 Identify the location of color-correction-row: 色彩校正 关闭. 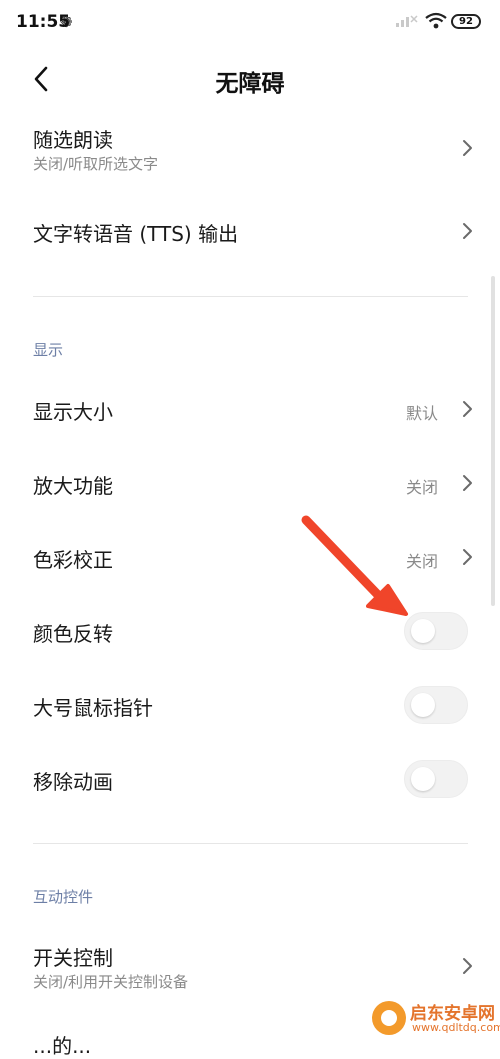
(250, 558).